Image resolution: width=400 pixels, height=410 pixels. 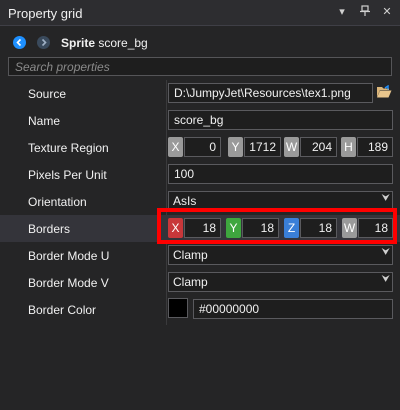 I want to click on pin-icon, so click(x=365, y=12).